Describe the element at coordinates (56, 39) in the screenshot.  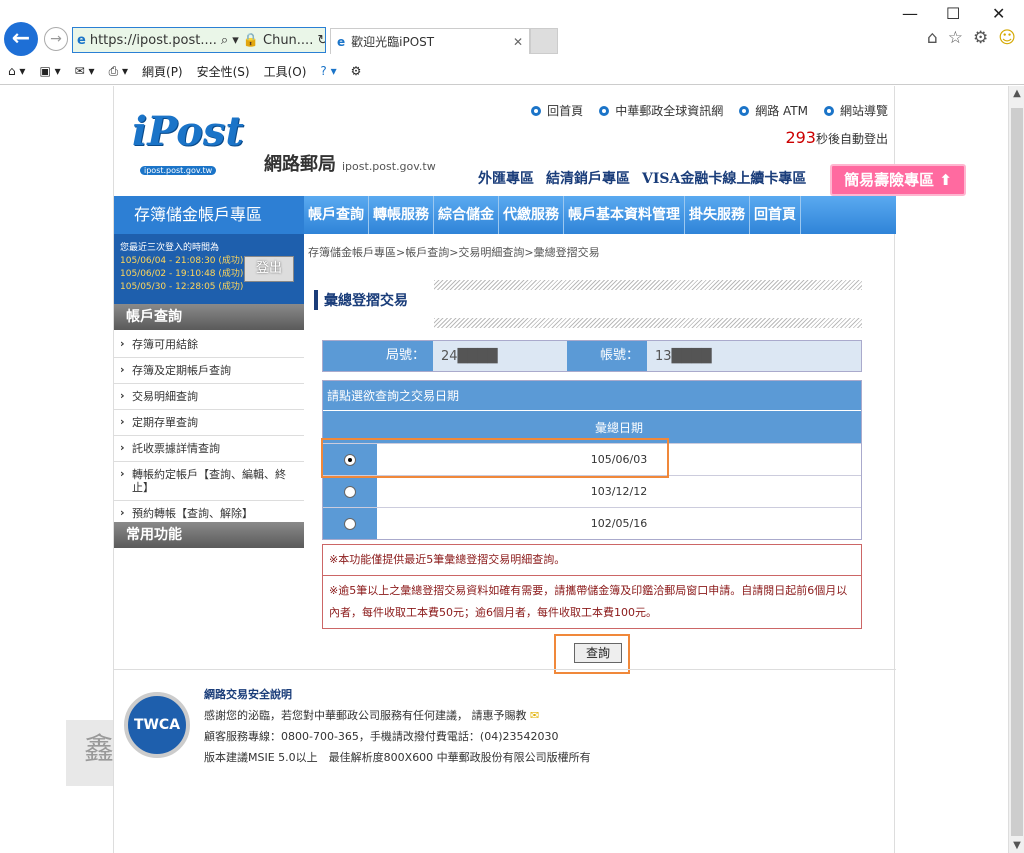
I see `forward-button: →` at that location.